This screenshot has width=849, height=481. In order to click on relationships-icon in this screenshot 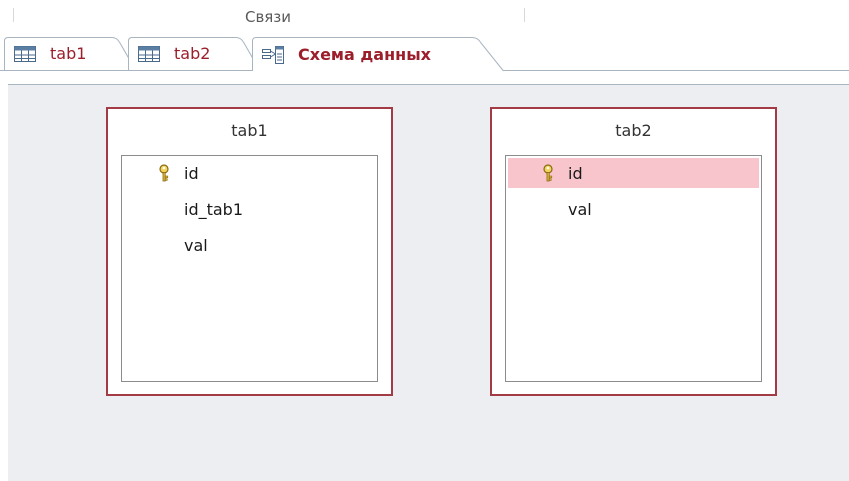, I will do `click(273, 55)`.